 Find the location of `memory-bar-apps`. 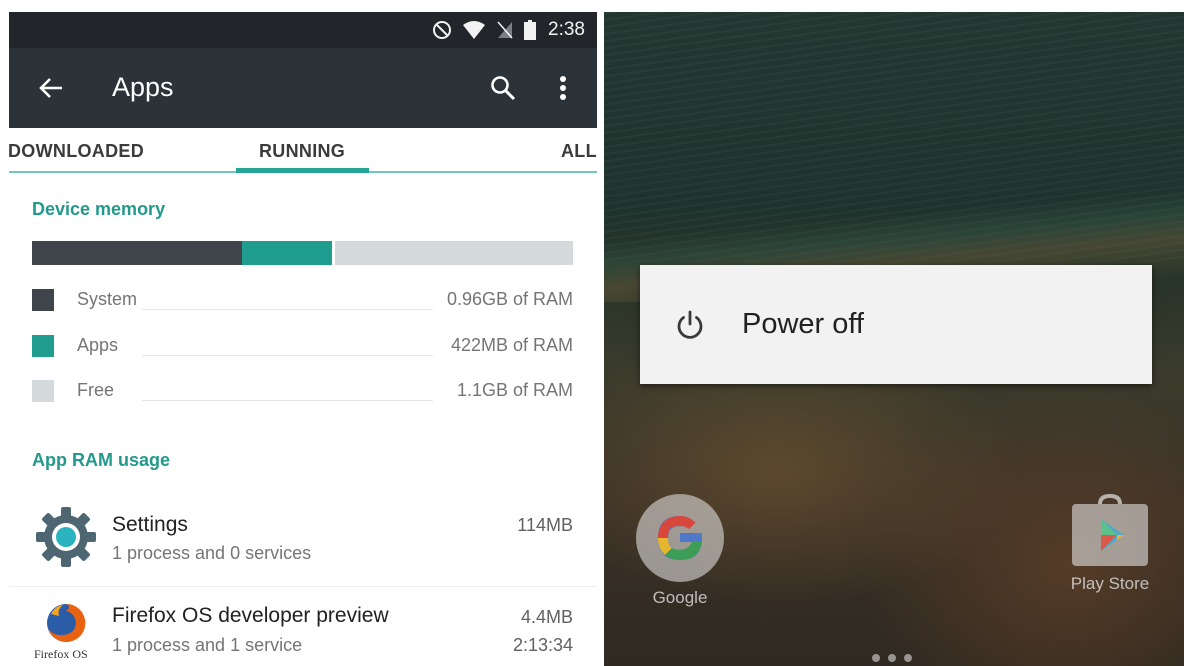

memory-bar-apps is located at coordinates (287, 253).